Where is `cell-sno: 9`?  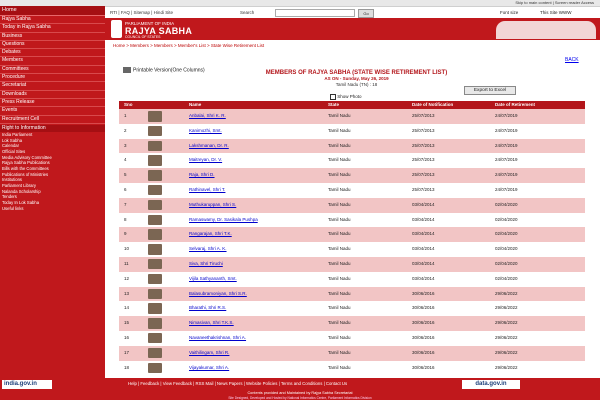 cell-sno: 9 is located at coordinates (125, 234).